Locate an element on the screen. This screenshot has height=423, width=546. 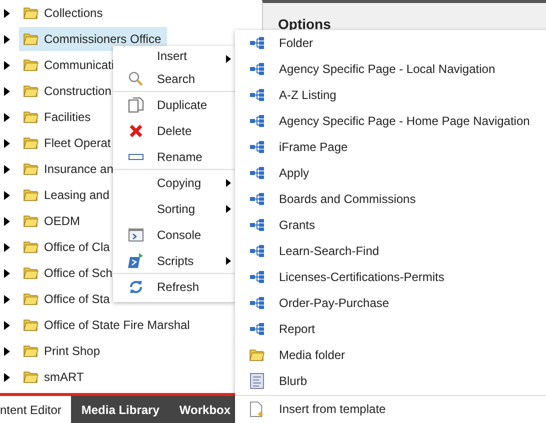
copy-icon is located at coordinates (136, 105).